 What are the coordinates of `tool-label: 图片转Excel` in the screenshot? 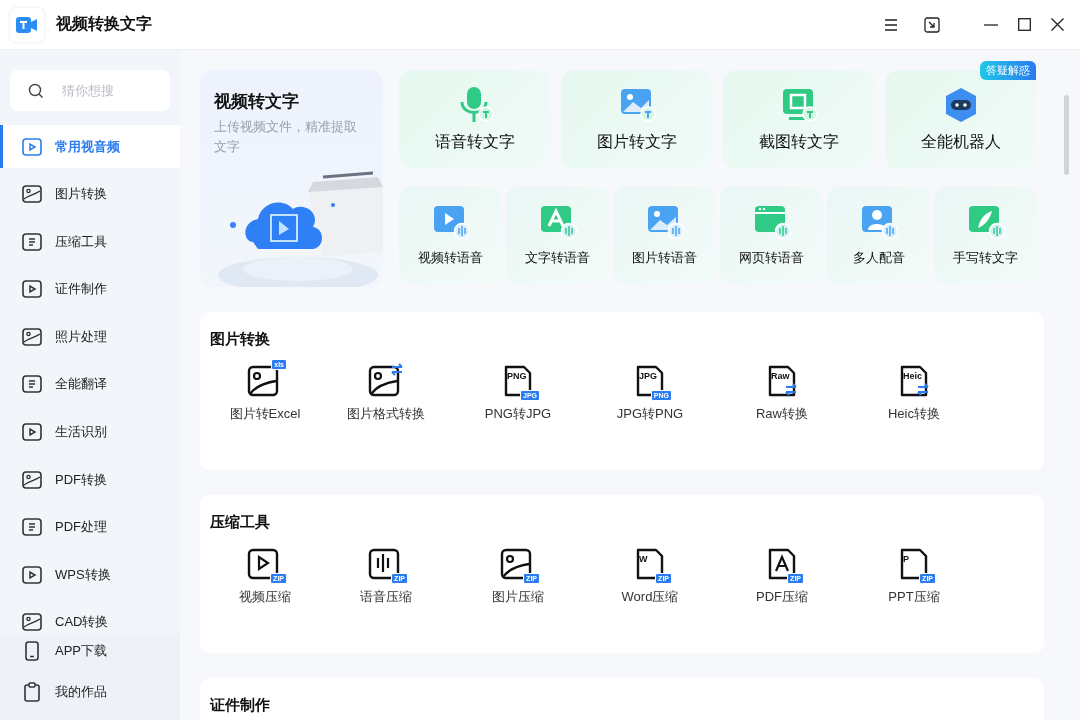 It's located at (265, 414).